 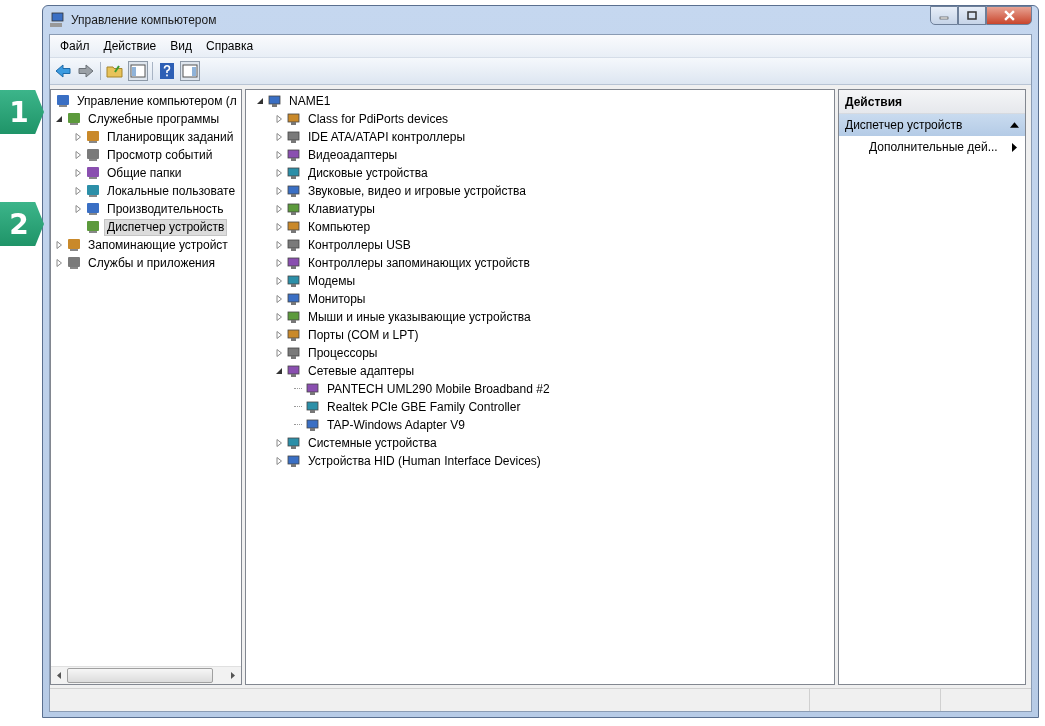 What do you see at coordinates (419, 263) in the screenshot?
I see `device-tree-item: Контроллеры запоминающих устройств` at bounding box center [419, 263].